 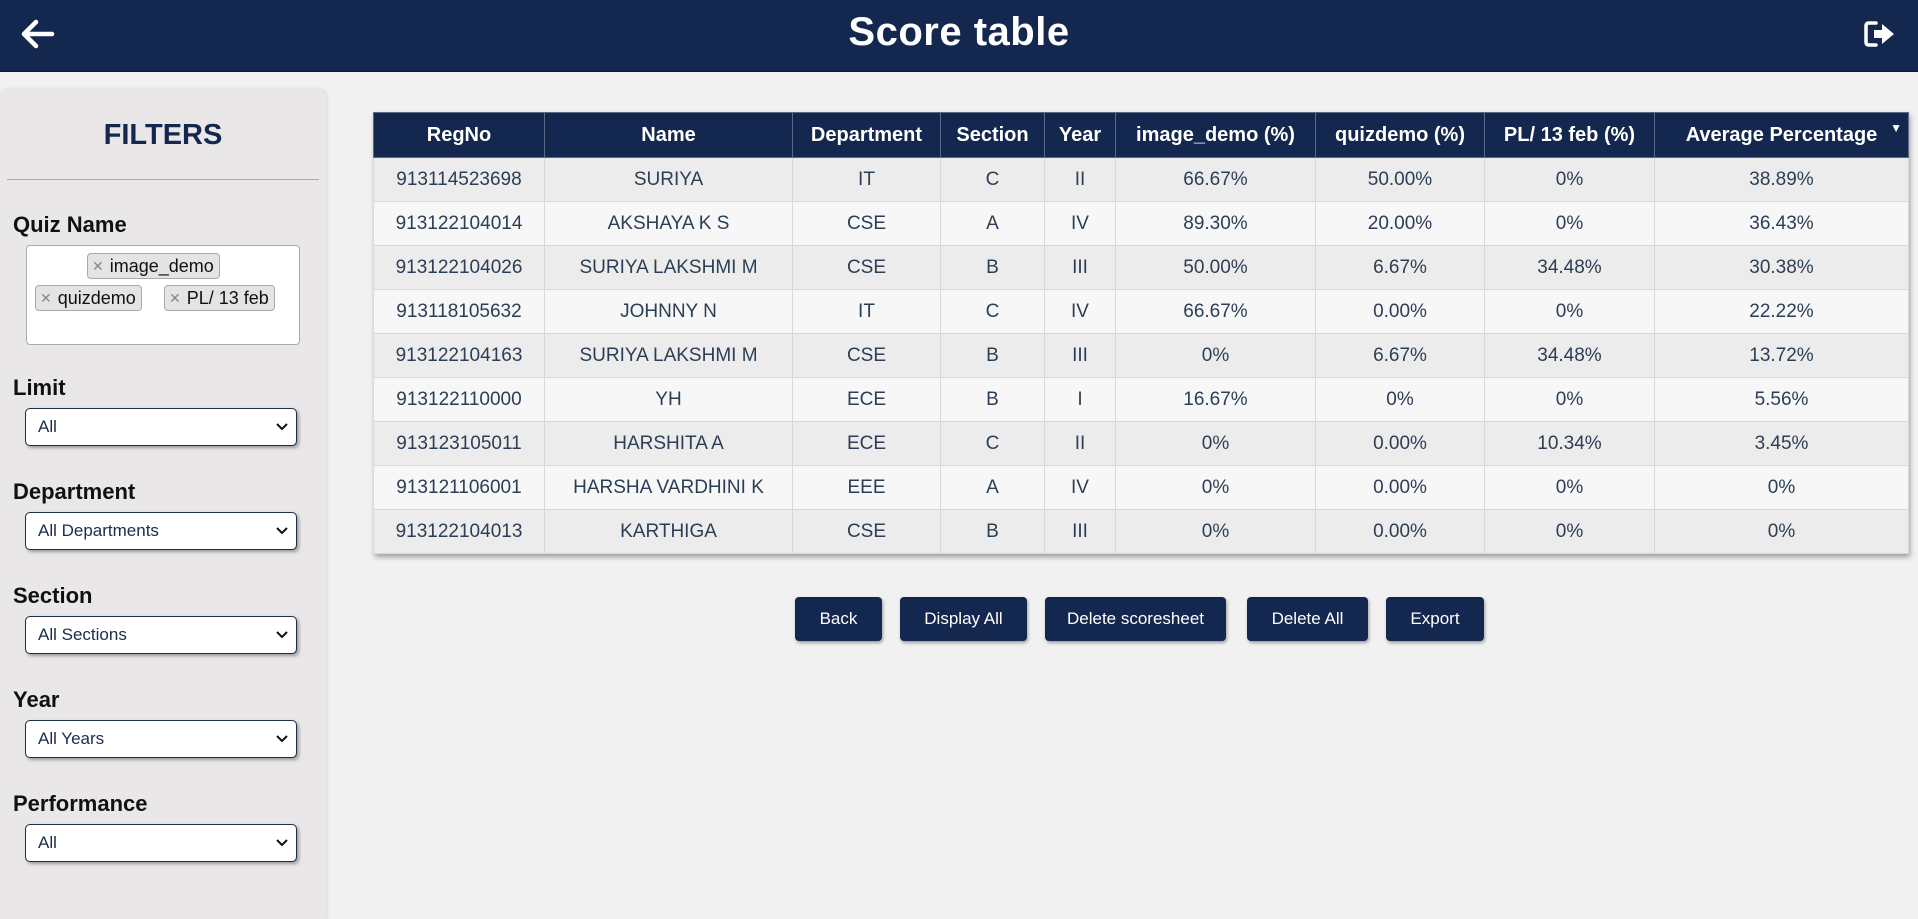 What do you see at coordinates (53, 595) in the screenshot?
I see `section-label: Section` at bounding box center [53, 595].